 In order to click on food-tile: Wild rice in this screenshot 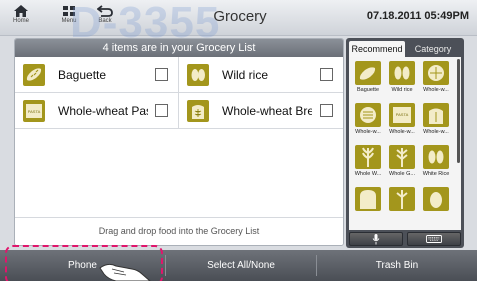, I will do `click(402, 79)`.